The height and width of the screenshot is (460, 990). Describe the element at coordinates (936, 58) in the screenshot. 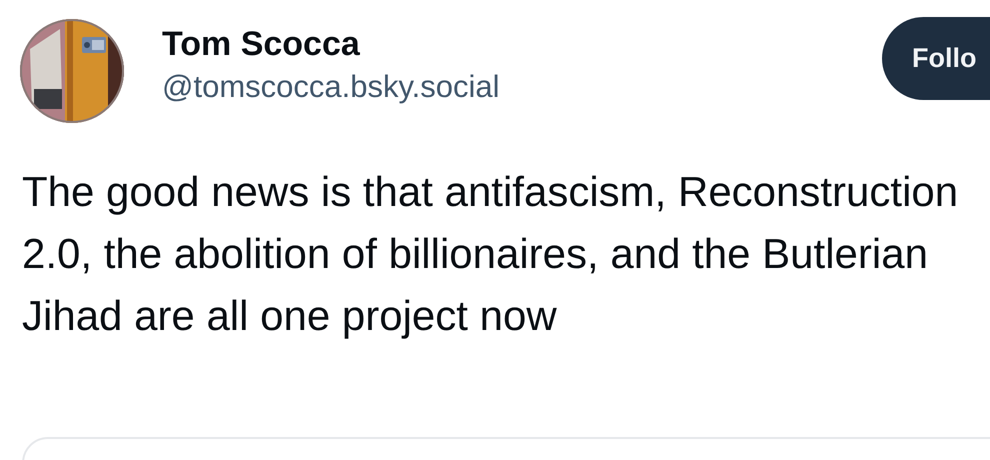

I see `follow-button: Follo` at that location.